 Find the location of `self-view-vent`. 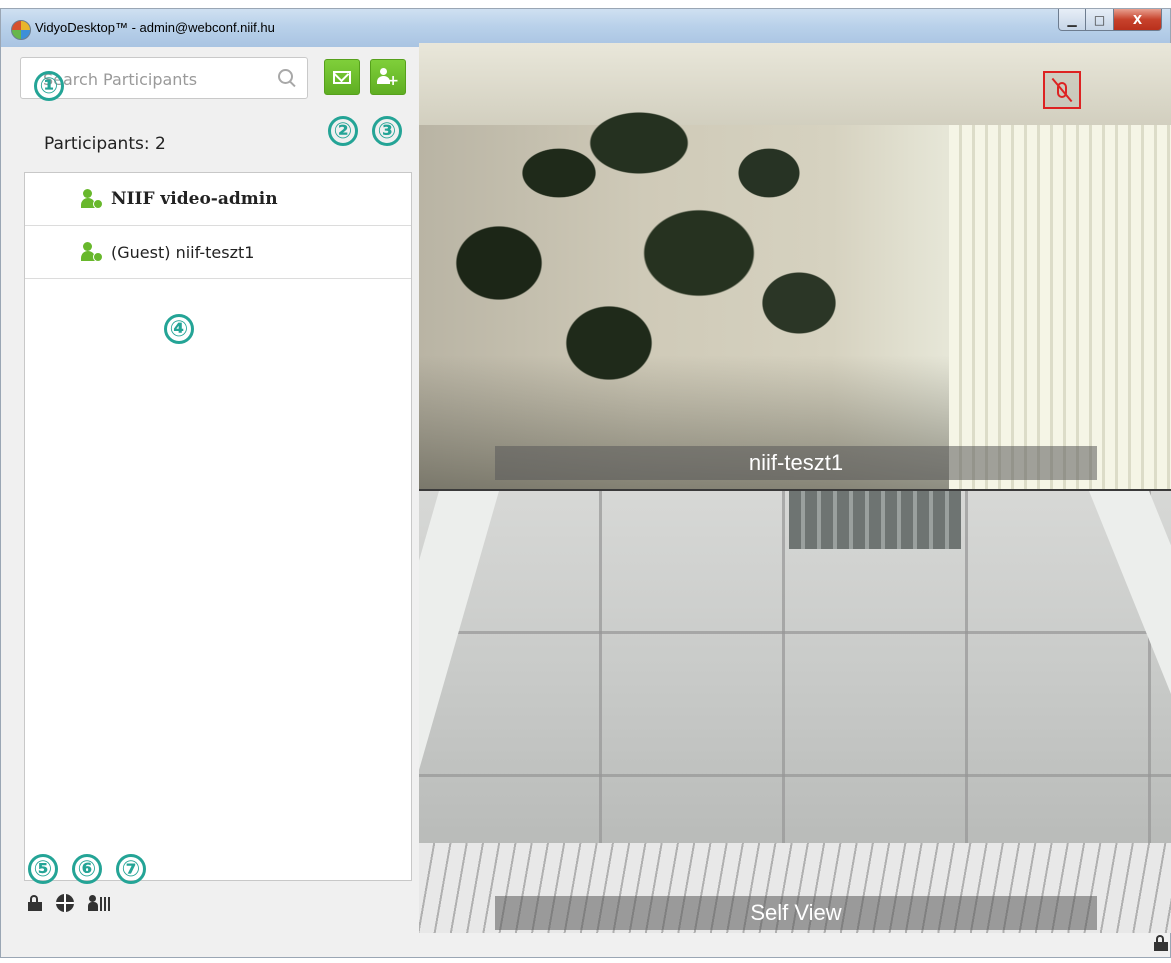

self-view-vent is located at coordinates (875, 520).